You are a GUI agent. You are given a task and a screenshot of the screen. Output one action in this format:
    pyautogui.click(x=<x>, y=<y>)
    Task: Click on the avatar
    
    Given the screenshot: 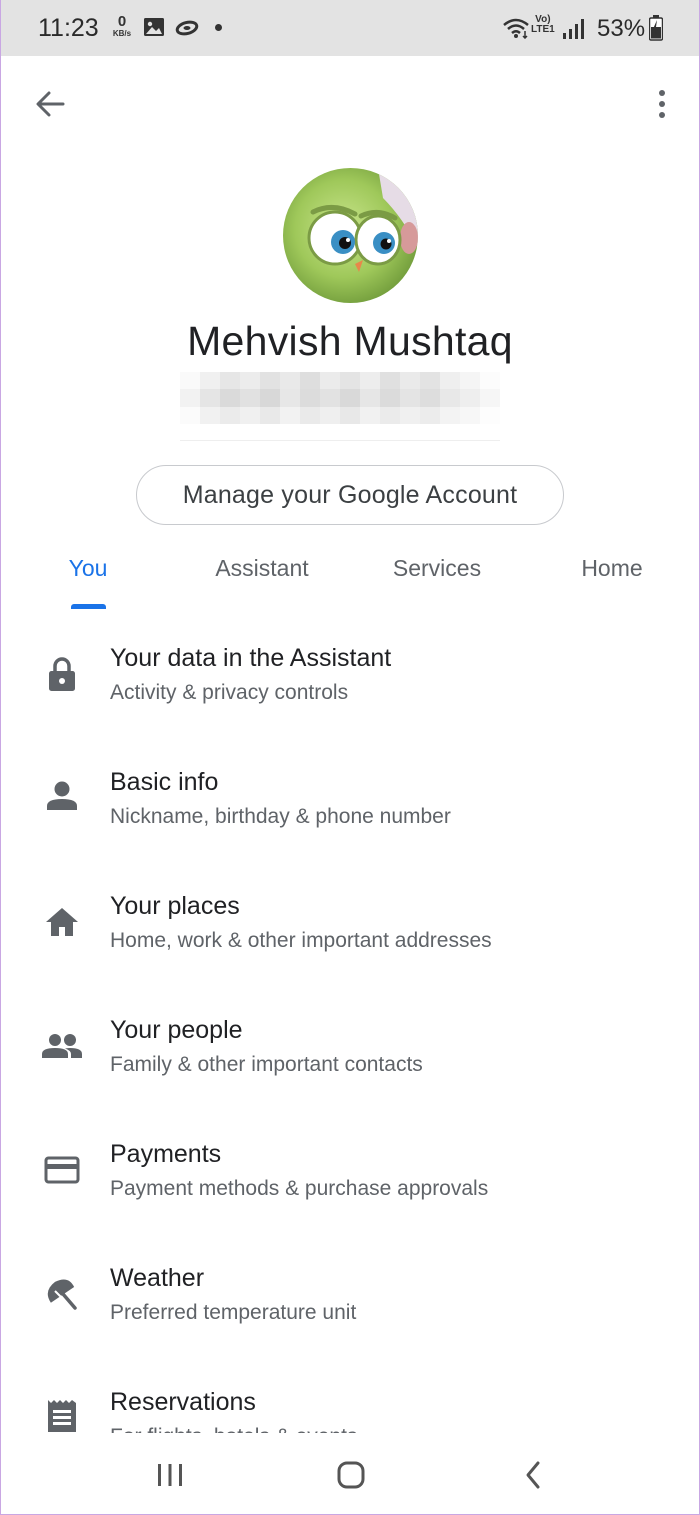 What is the action you would take?
    pyautogui.click(x=350, y=235)
    